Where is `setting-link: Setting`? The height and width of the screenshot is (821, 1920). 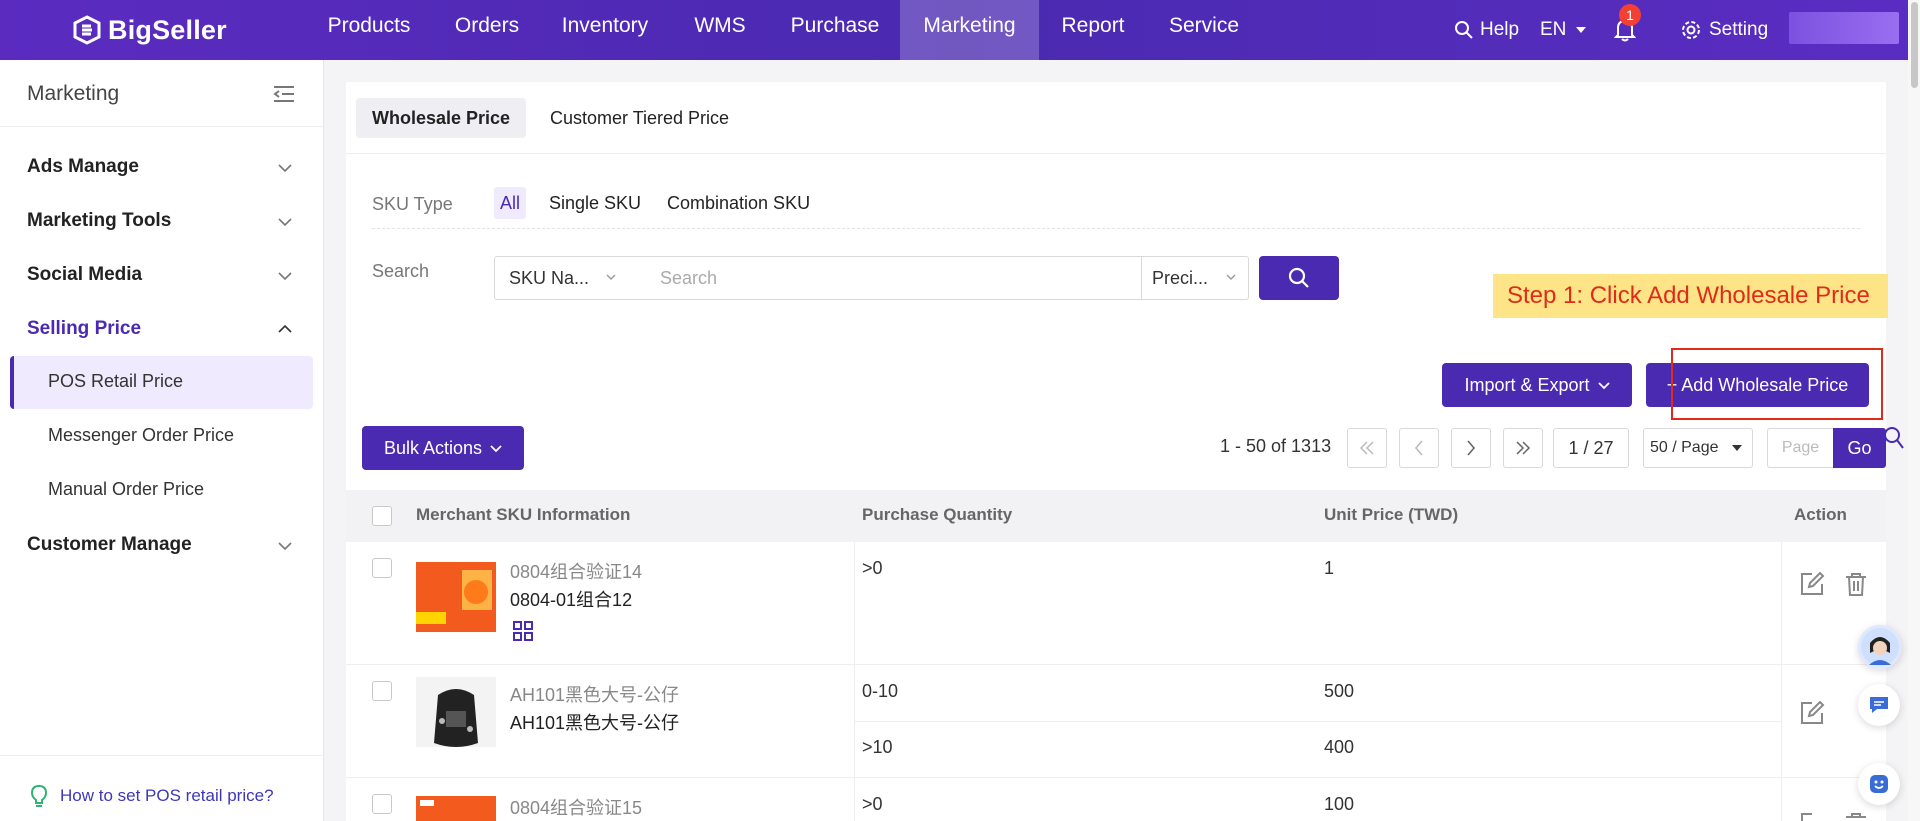
setting-link: Setting is located at coordinates (1724, 30).